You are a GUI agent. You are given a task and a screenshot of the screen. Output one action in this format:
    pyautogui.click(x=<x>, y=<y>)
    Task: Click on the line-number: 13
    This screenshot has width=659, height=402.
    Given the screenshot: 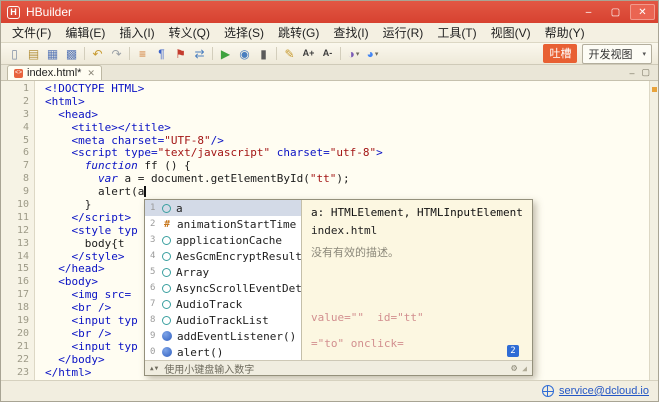 What is the action you would take?
    pyautogui.click(x=15, y=244)
    